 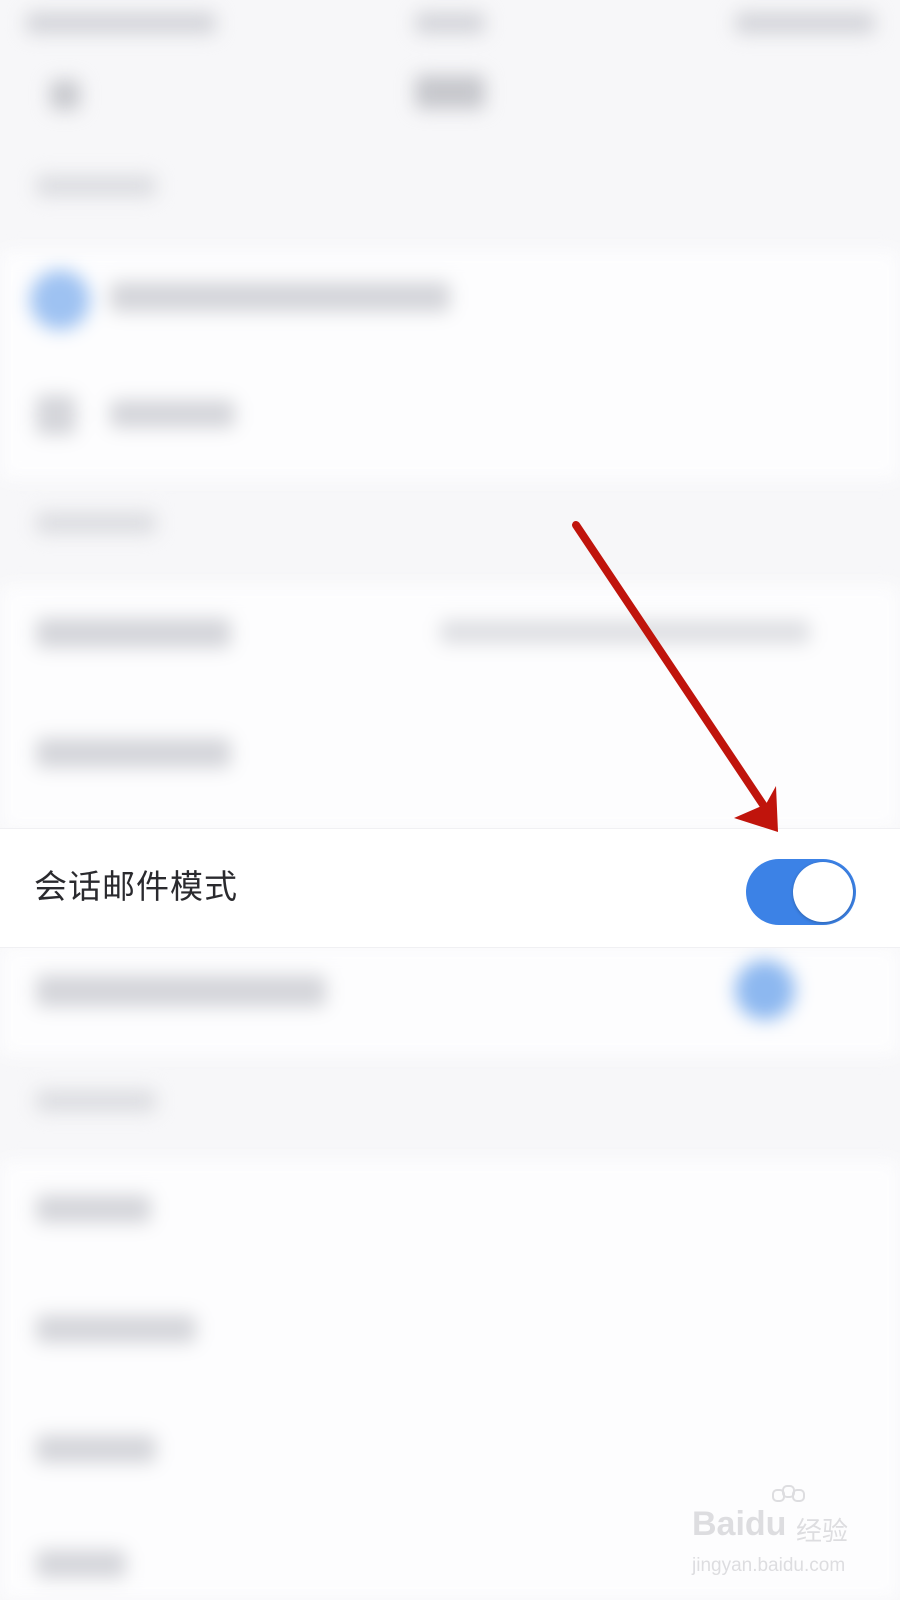 I want to click on watermark-cn: 经验, so click(x=822, y=1532).